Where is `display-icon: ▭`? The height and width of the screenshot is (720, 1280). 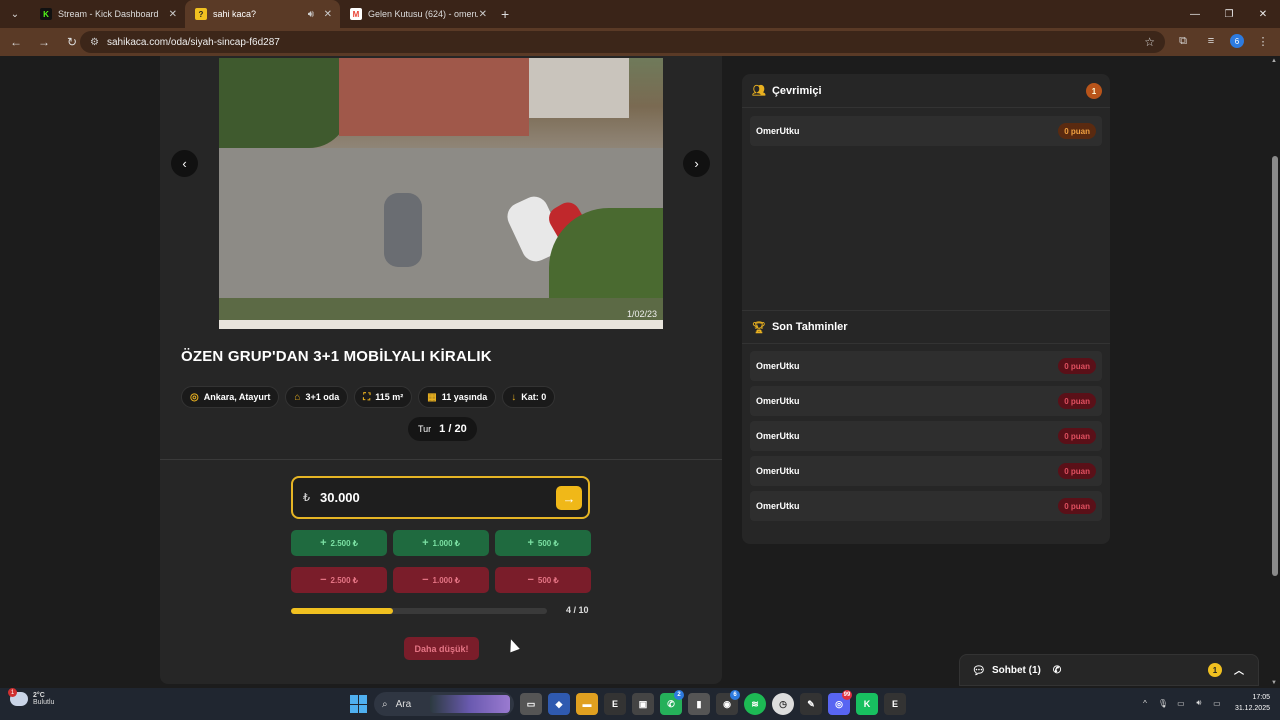 display-icon: ▭ is located at coordinates (1181, 703).